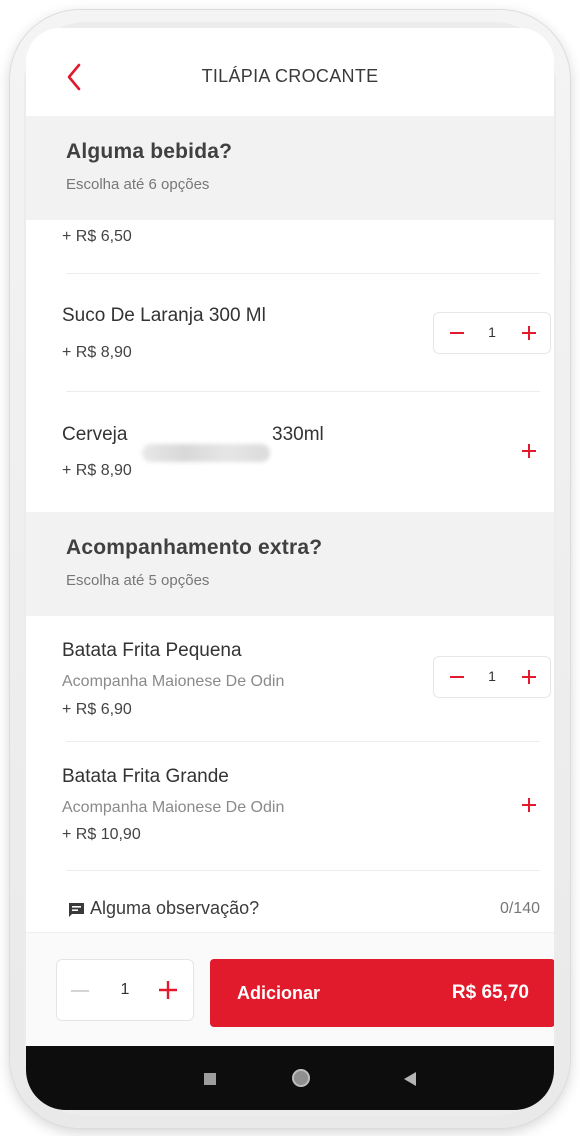 The height and width of the screenshot is (1136, 580). What do you see at coordinates (138, 580) in the screenshot?
I see `section-subtitle: Escolha até 5 opções` at bounding box center [138, 580].